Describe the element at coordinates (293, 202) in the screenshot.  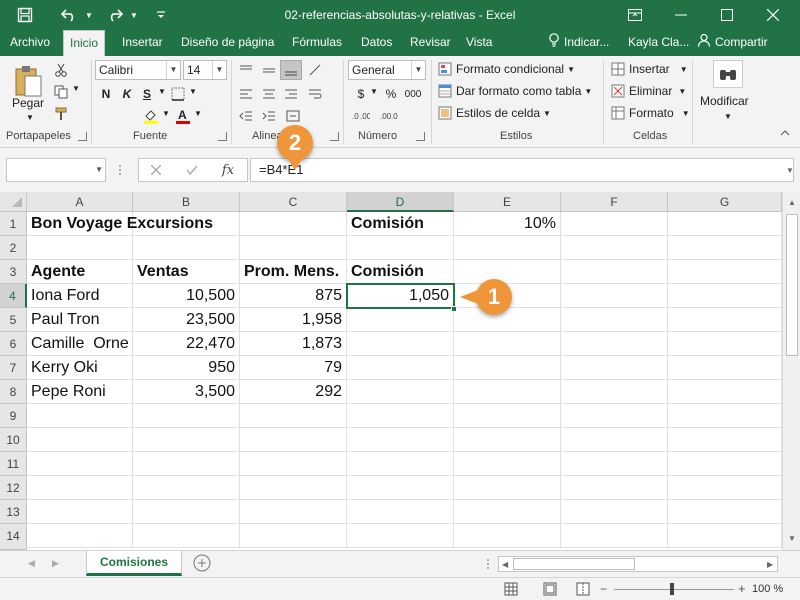
I see `column-header-c: C` at that location.